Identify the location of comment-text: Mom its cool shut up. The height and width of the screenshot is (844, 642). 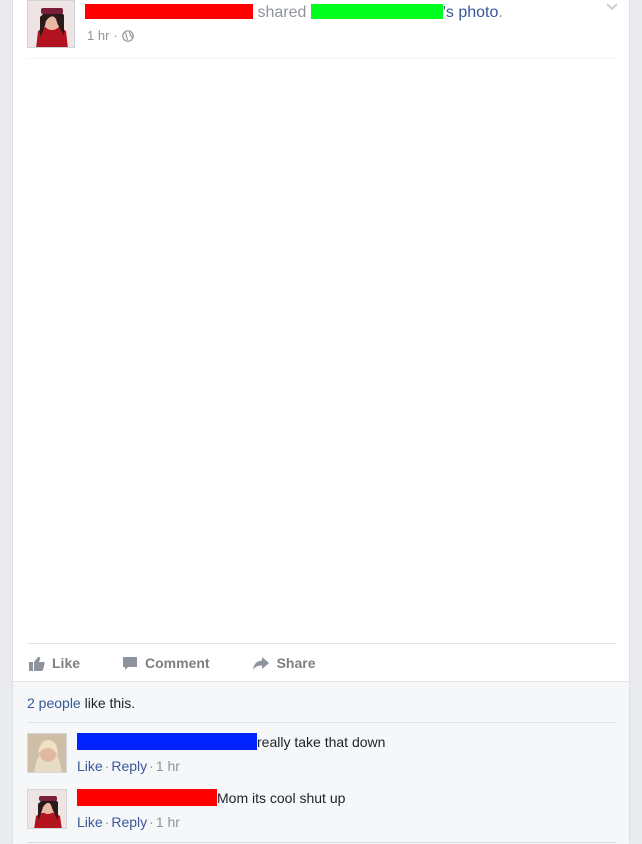
(281, 798).